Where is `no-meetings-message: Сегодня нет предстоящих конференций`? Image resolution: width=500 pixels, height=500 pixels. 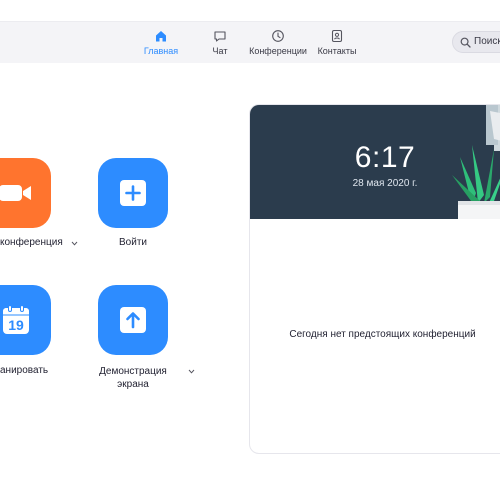 no-meetings-message: Сегодня нет предстоящих конференций is located at coordinates (382, 334).